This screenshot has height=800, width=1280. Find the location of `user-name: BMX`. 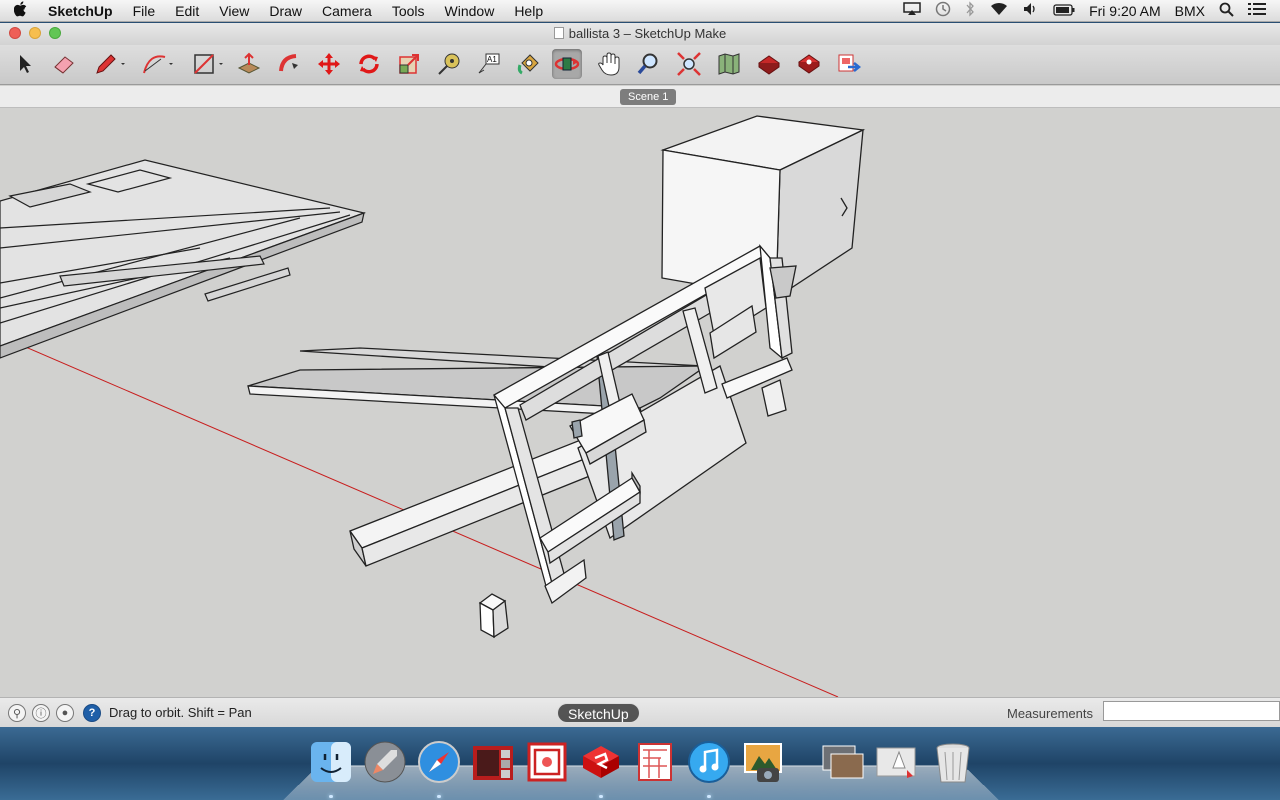

user-name: BMX is located at coordinates (1190, 11).